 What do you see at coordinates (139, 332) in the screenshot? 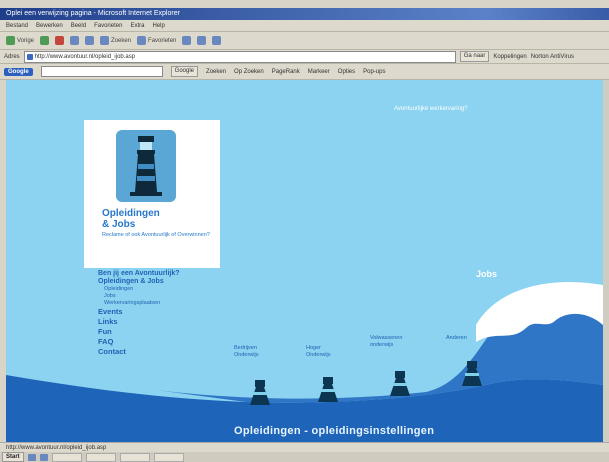
I see `nav-item-fun: Fun` at bounding box center [139, 332].